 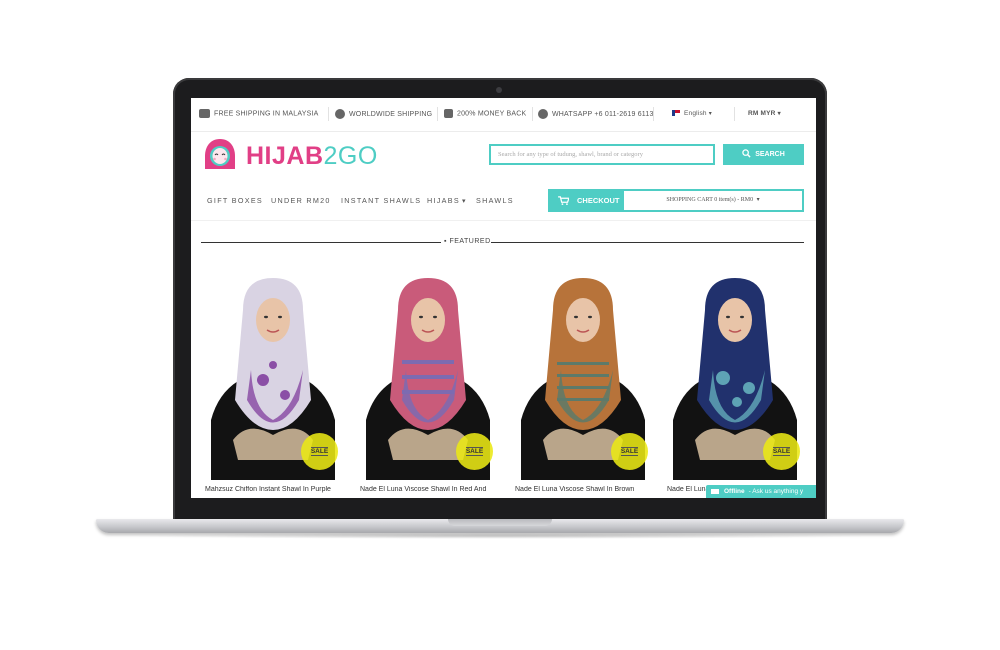 I want to click on nav-item-hijabs: HIJABS ▾, so click(x=447, y=200).